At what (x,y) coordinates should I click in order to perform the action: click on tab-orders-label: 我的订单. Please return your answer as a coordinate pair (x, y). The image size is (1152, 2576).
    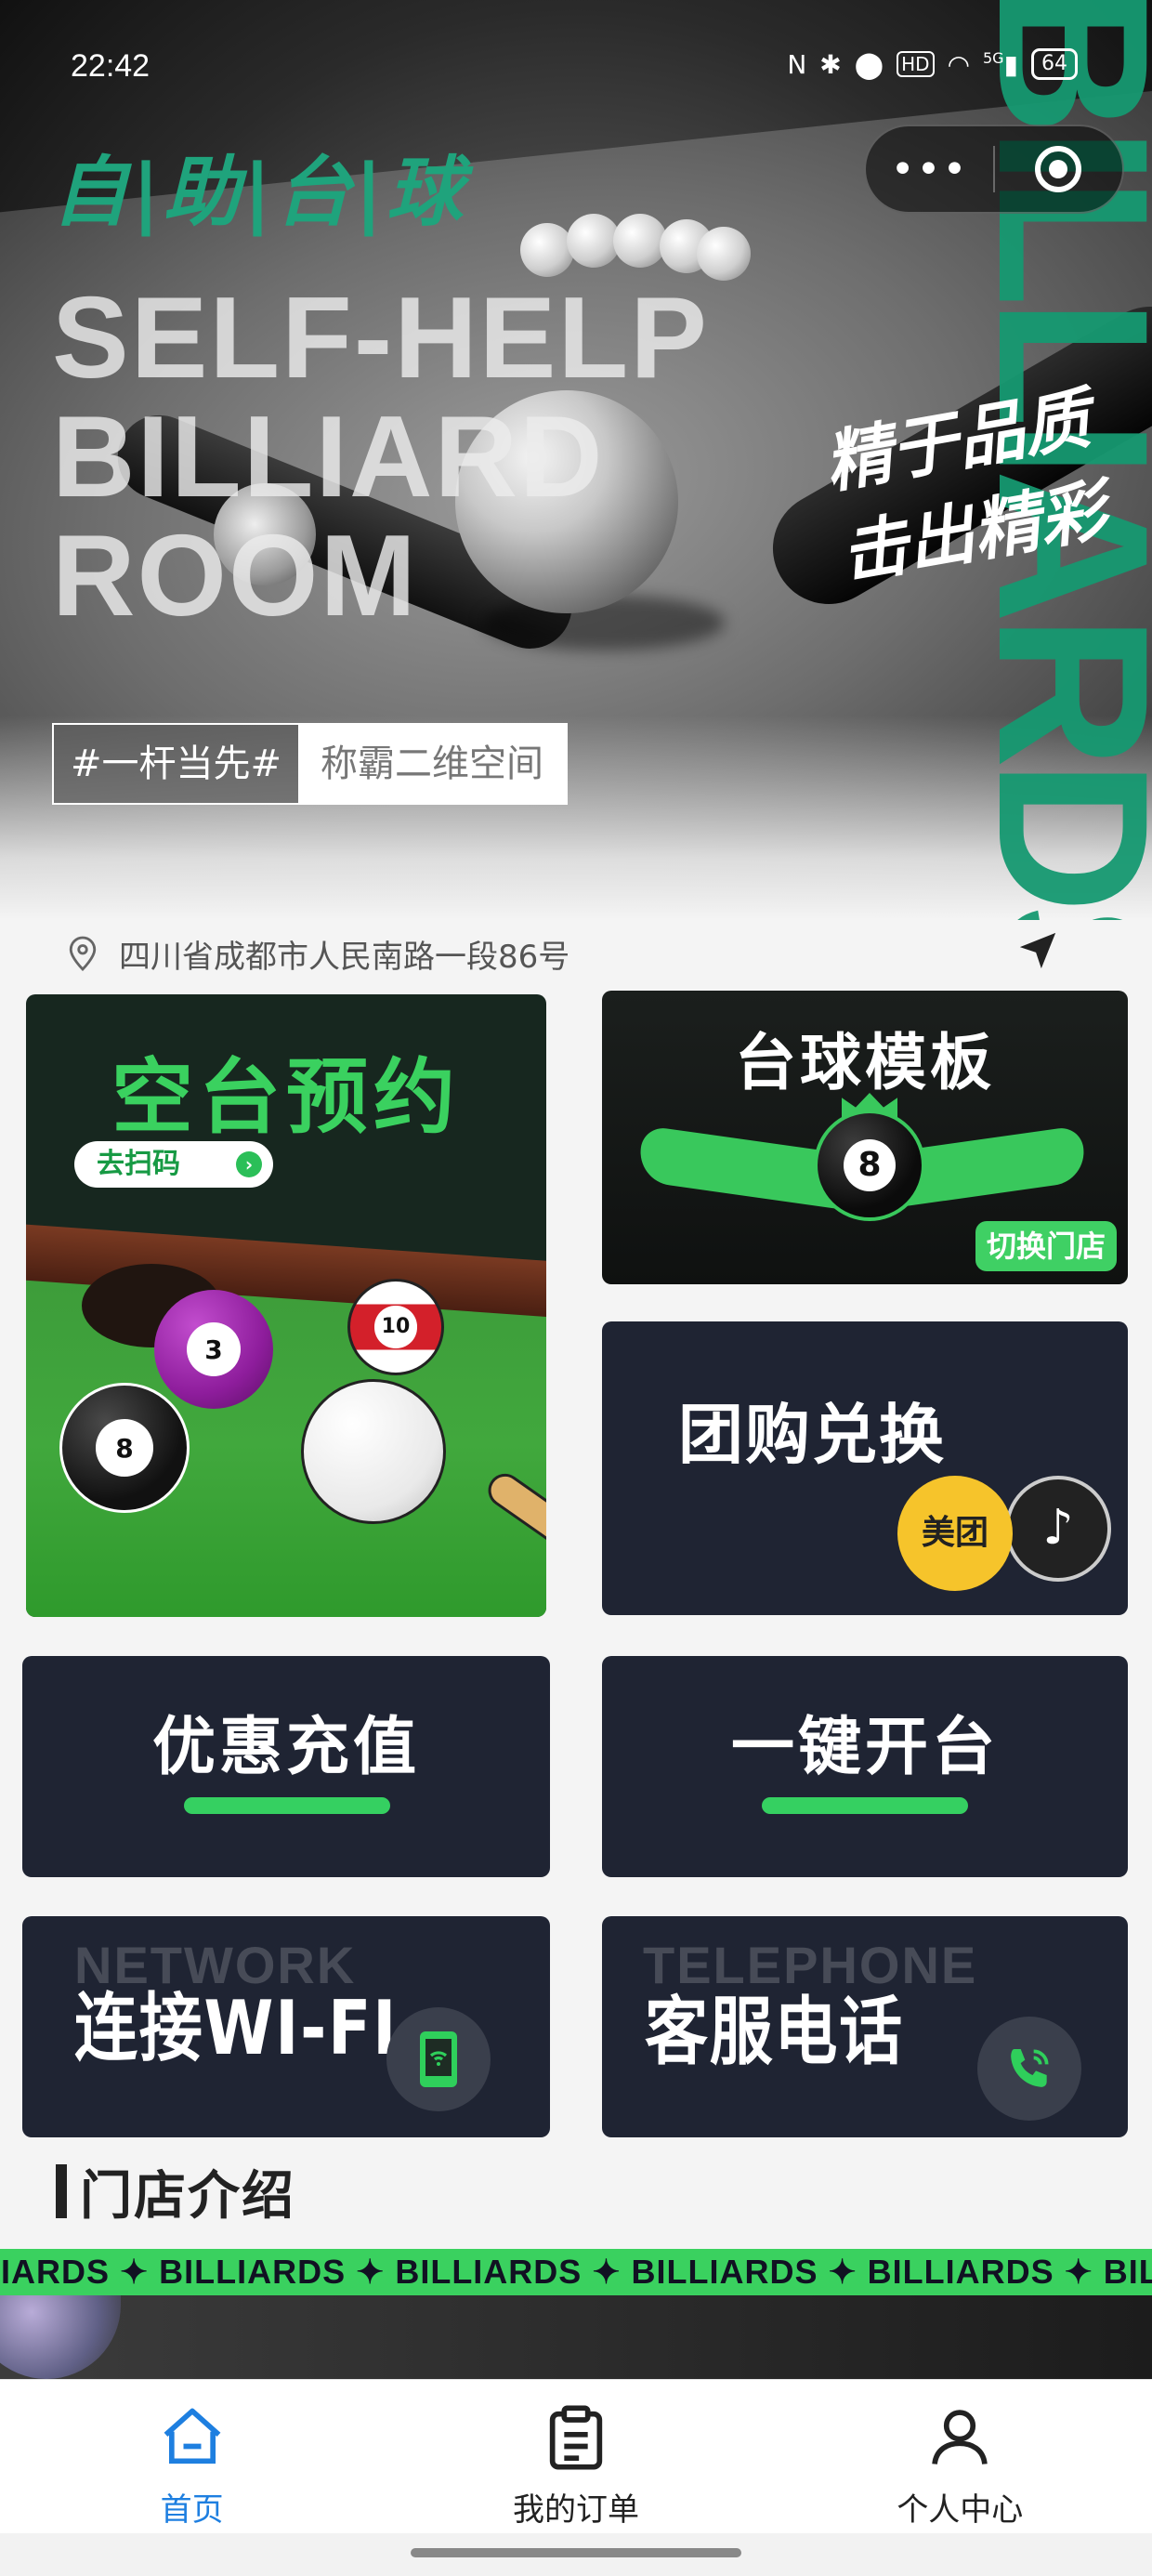
    Looking at the image, I should click on (575, 2510).